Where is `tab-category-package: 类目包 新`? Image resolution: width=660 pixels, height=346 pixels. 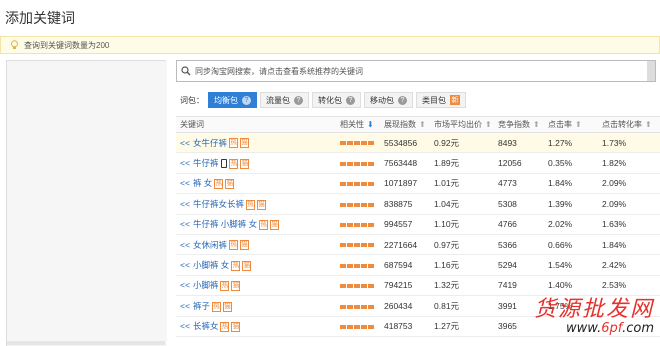 tab-category-package: 类目包 新 is located at coordinates (441, 100).